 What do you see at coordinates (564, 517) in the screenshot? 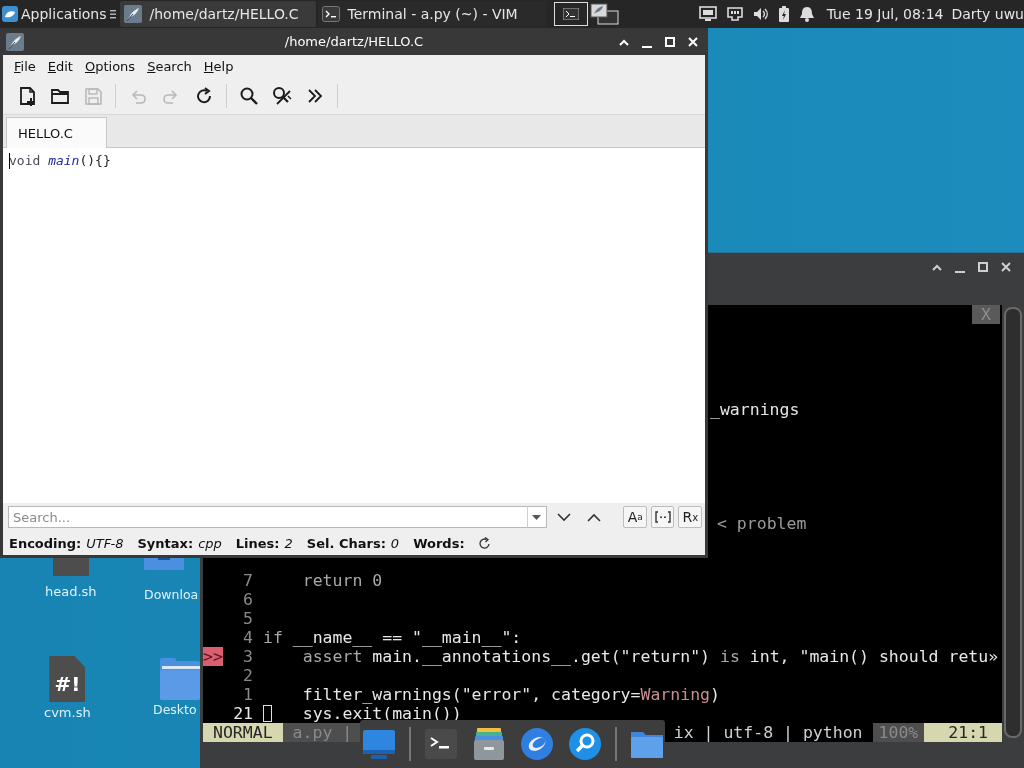
I see `chevron-down-icon` at bounding box center [564, 517].